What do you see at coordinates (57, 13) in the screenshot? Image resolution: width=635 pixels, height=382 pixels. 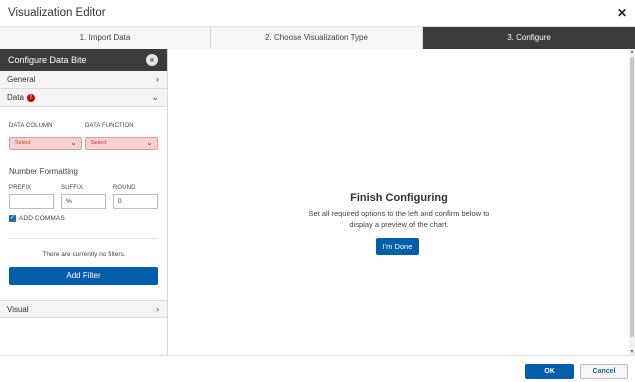 I see `window-title: Visualization Editor` at bounding box center [57, 13].